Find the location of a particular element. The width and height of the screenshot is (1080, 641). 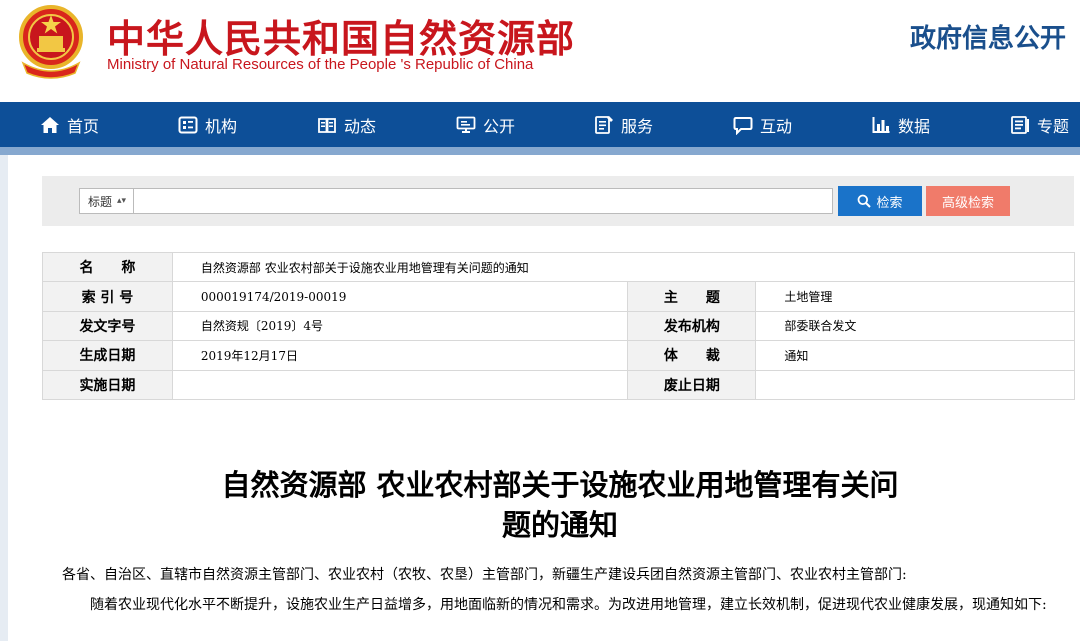

nav-item-service: 服务 is located at coordinates (623, 124).